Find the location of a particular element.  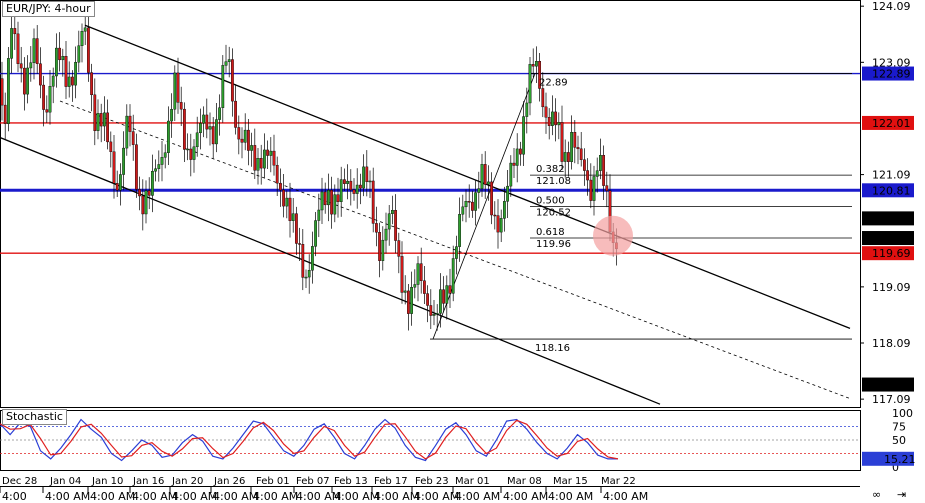

fib-value-382: 121.08 is located at coordinates (553, 181).